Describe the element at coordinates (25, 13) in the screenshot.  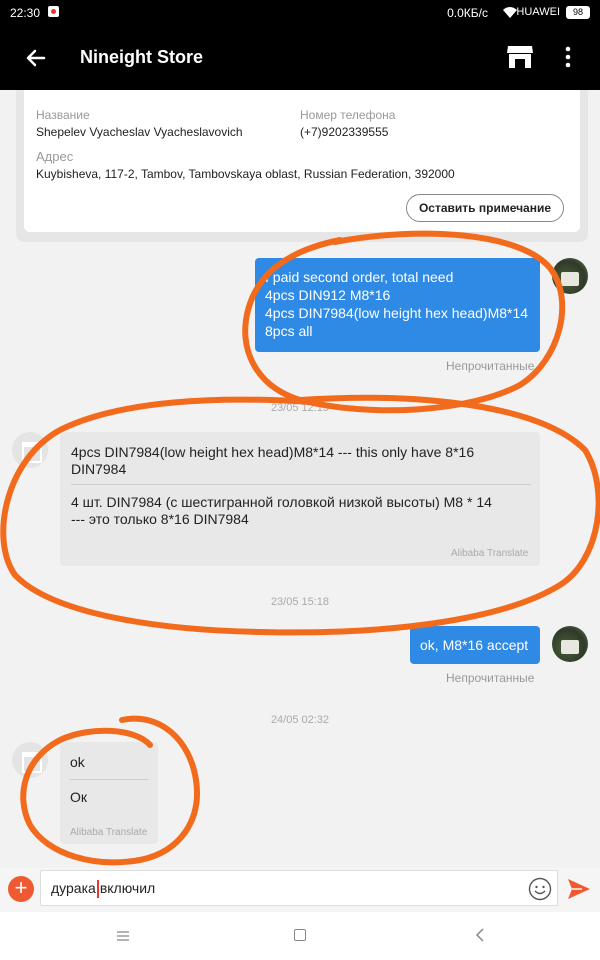
I see `status-time: 22:30` at that location.